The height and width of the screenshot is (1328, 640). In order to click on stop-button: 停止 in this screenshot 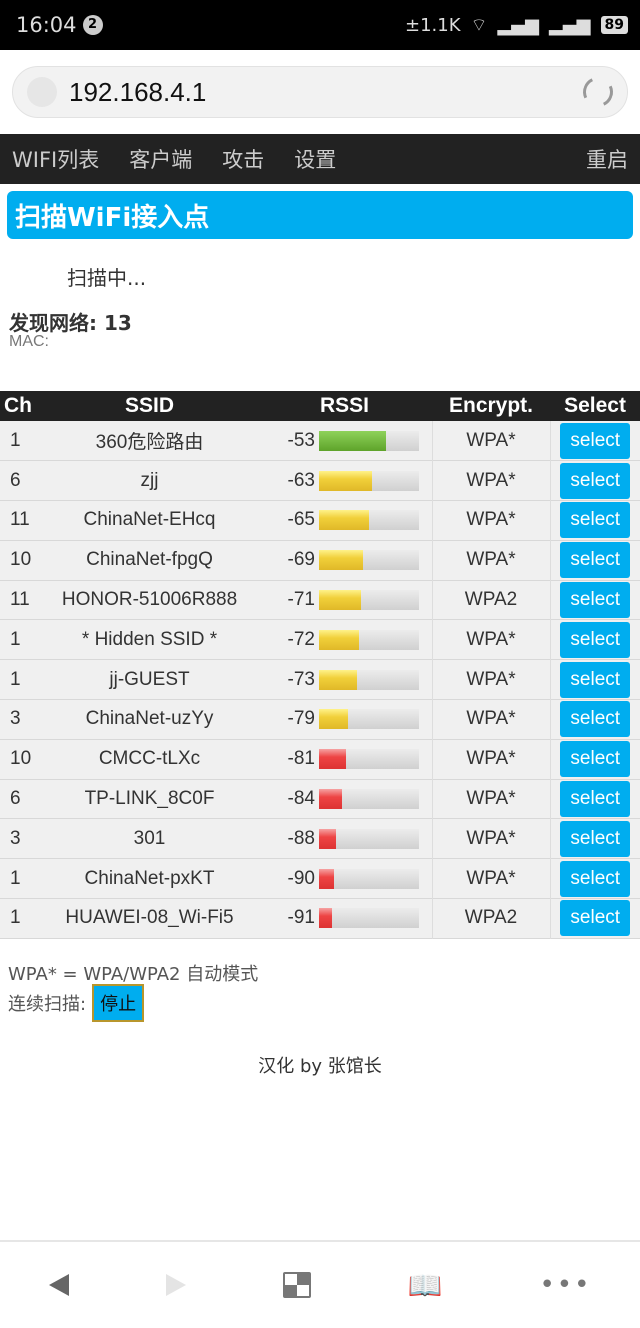, I will do `click(118, 1003)`.